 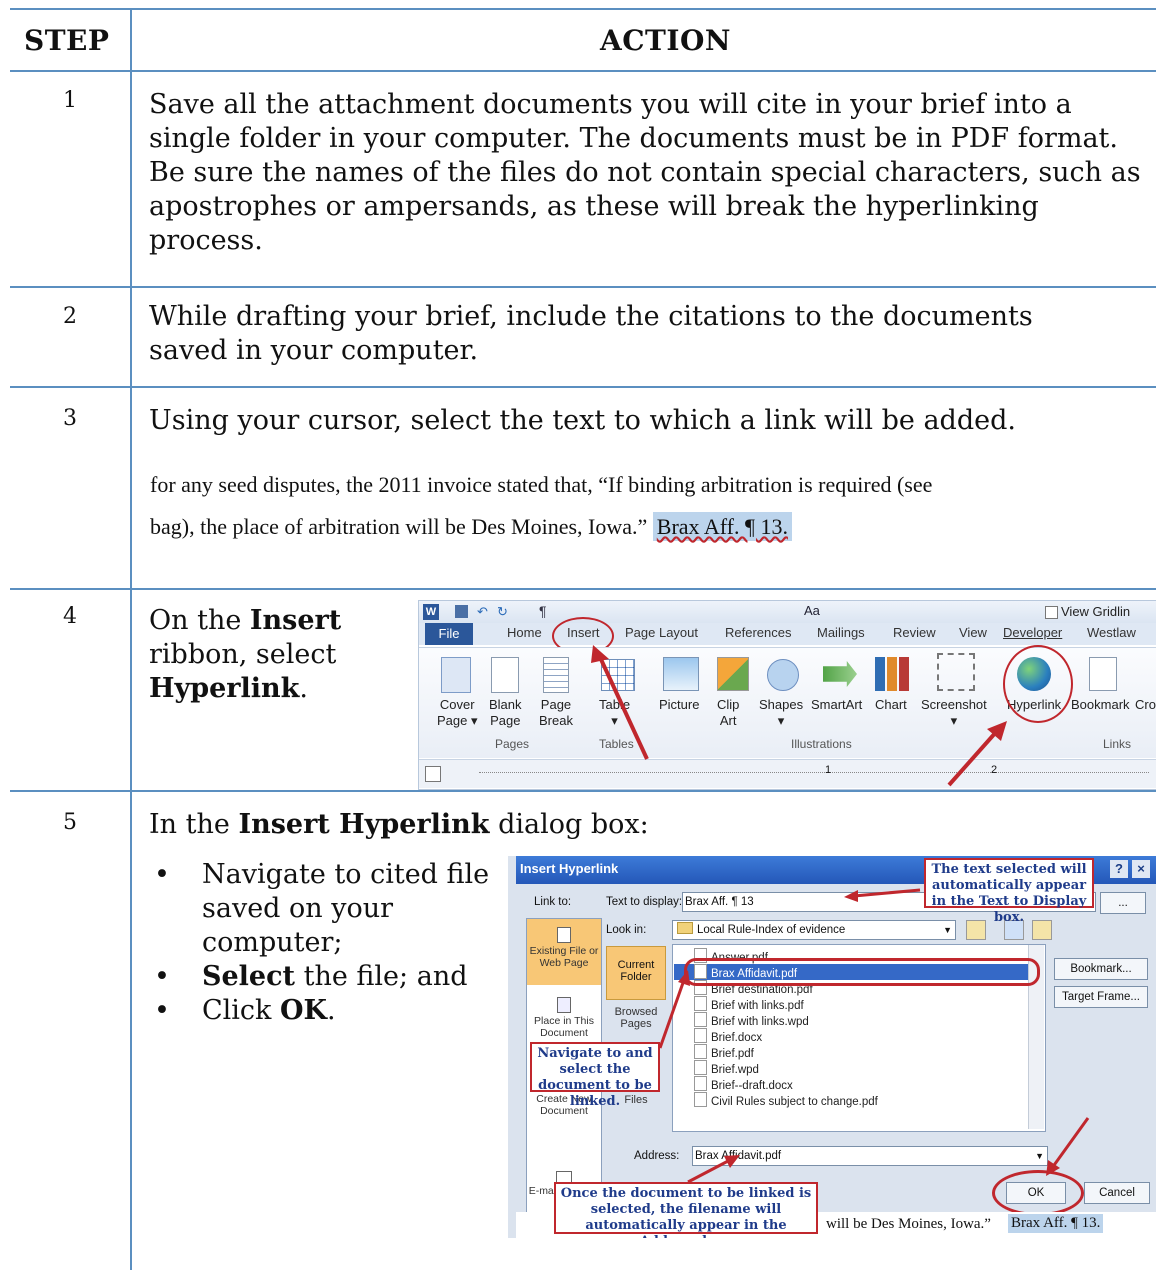 What do you see at coordinates (70, 316) in the screenshot?
I see `step-number: 2` at bounding box center [70, 316].